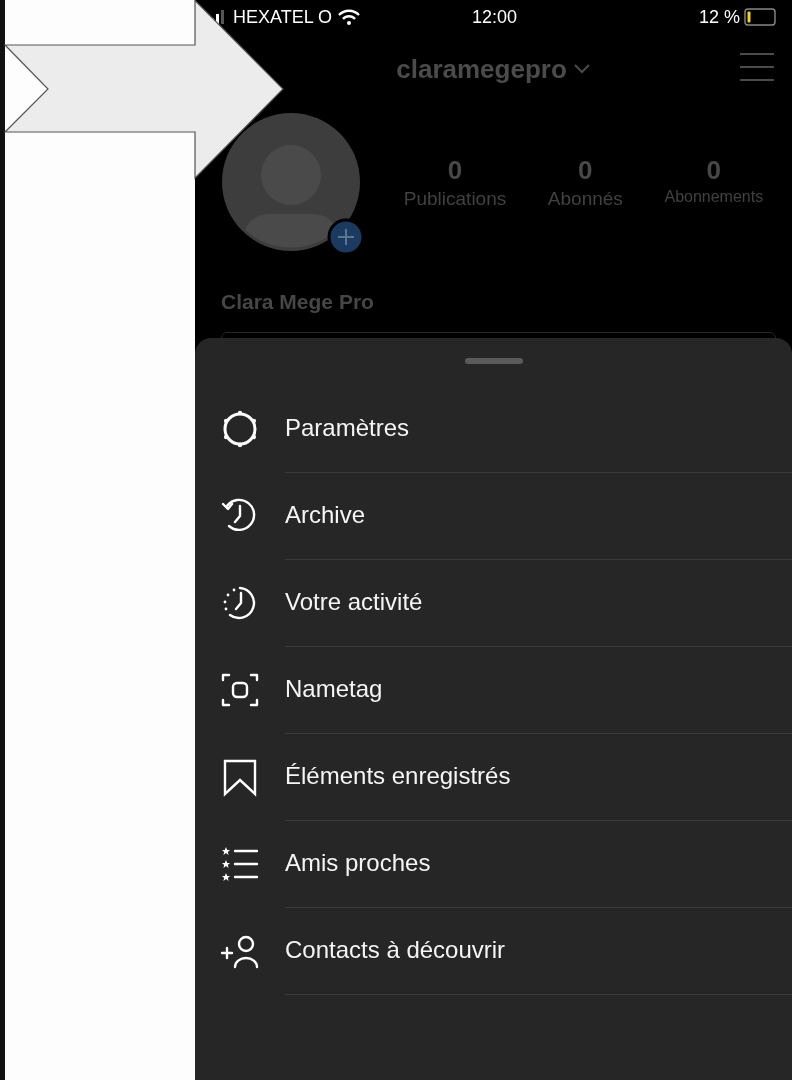 The height and width of the screenshot is (1080, 792). I want to click on menu-item: Archive, so click(325, 515).